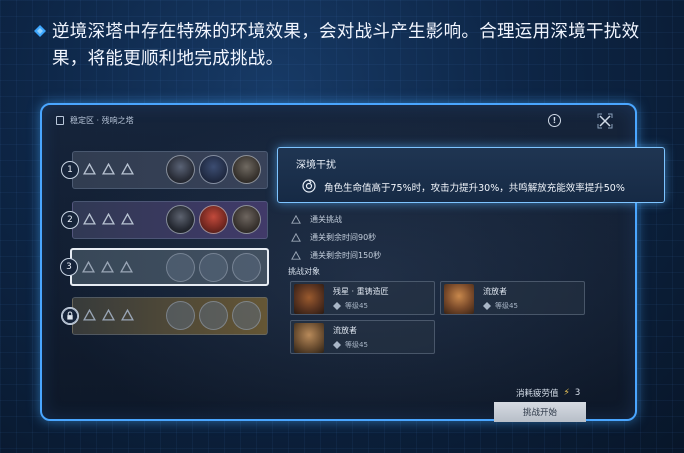 The image size is (684, 453). I want to click on stamina-cost: 消耗疲劳值 ⚡ 3, so click(548, 393).